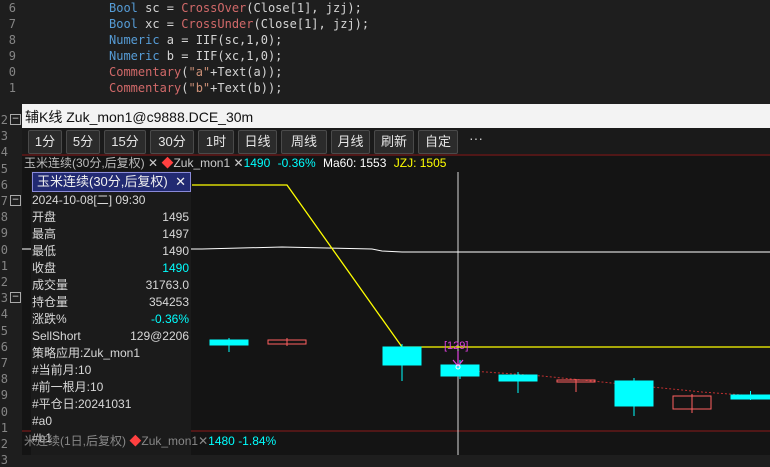 This screenshot has height=467, width=770. Describe the element at coordinates (50, 285) in the screenshot. I see `info-label: 成交量` at that location.